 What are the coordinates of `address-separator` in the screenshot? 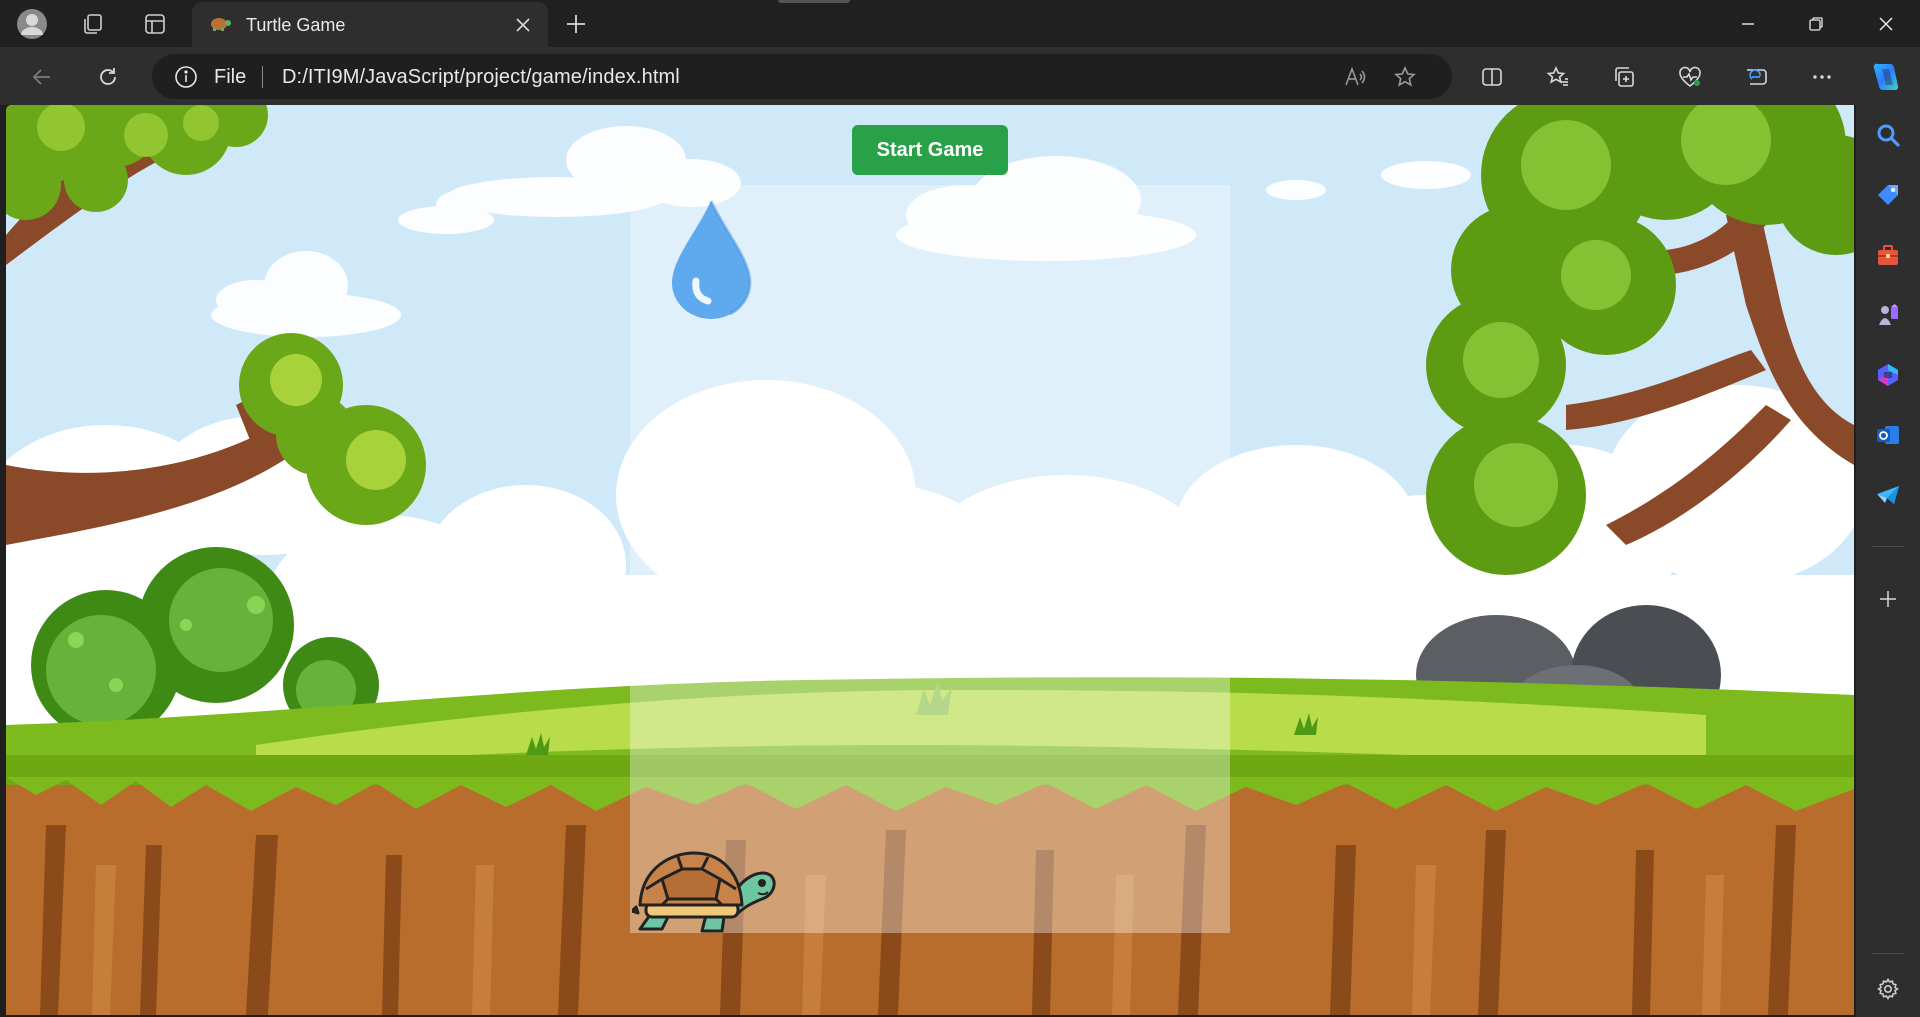 It's located at (262, 77).